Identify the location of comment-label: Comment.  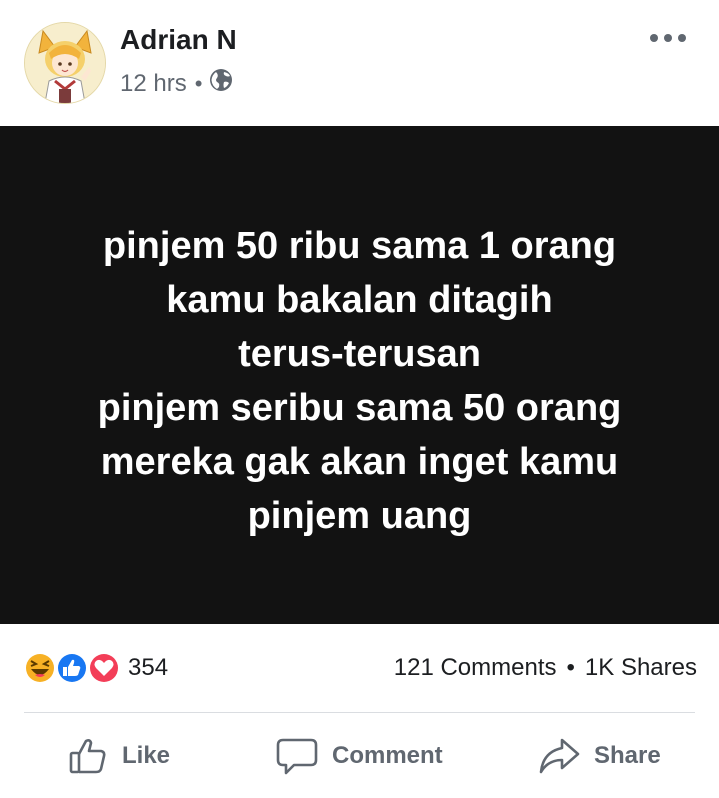
(387, 755).